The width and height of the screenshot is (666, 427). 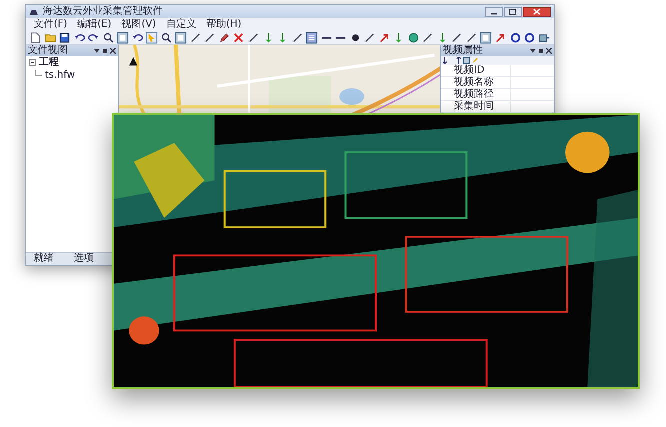 I want to click on minimize-icon, so click(x=494, y=11).